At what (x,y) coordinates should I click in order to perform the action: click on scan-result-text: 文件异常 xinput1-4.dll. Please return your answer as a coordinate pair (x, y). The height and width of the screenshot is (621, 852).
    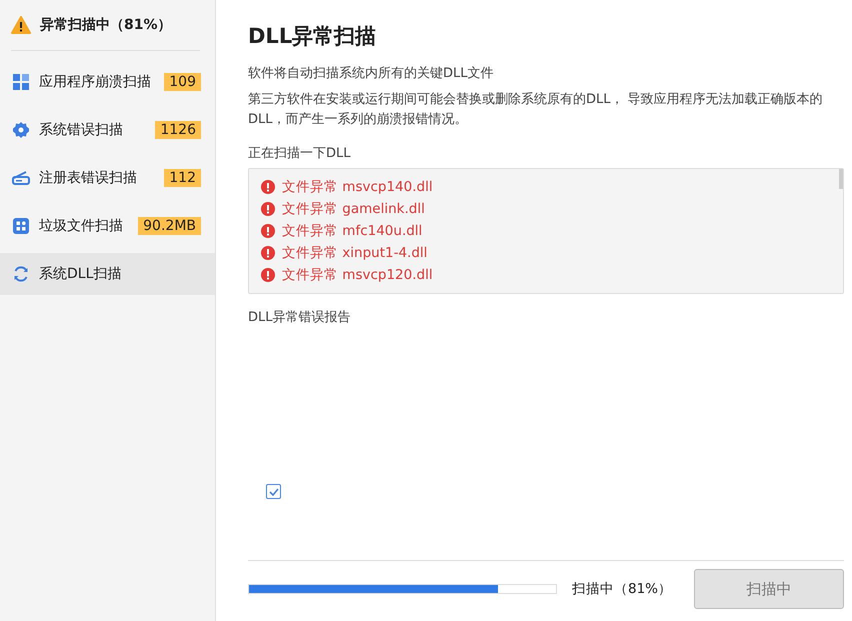
    Looking at the image, I should click on (355, 253).